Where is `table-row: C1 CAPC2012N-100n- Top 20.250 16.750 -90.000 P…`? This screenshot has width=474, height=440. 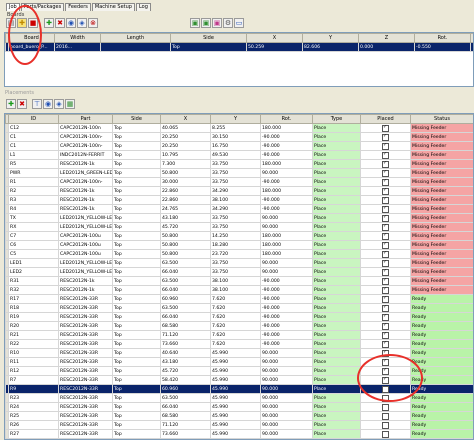
table-row: C1 CAPC2012N-100n- Top 20.250 16.750 -90.000 P… is located at coordinates (239, 146).